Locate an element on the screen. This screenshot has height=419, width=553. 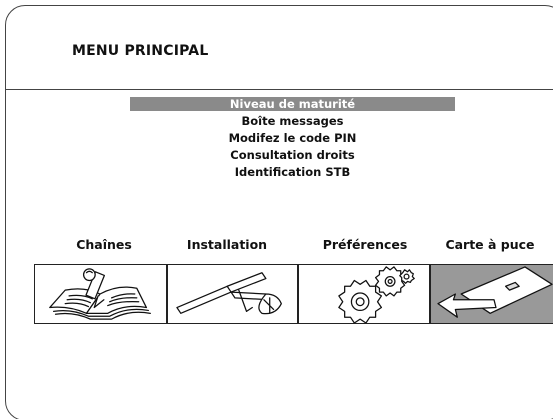
satellite-dish-icon is located at coordinates (229, 293).